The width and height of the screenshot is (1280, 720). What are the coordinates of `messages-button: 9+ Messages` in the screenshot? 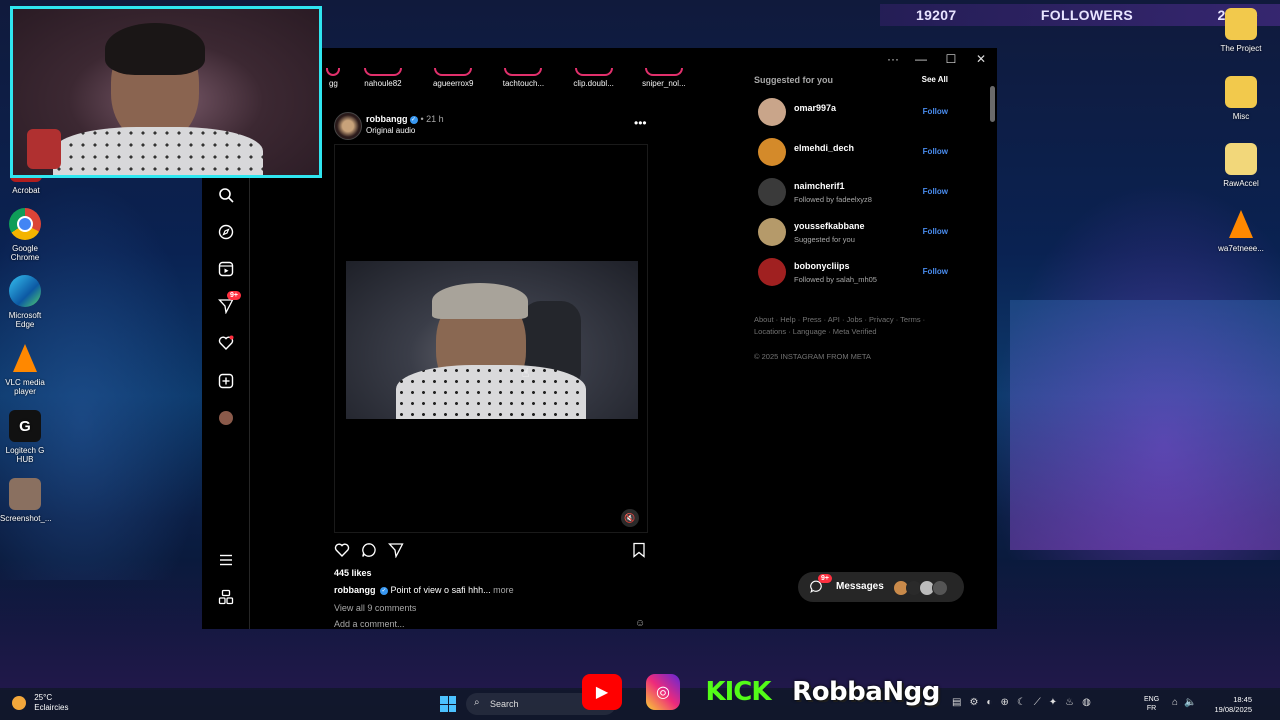 It's located at (881, 587).